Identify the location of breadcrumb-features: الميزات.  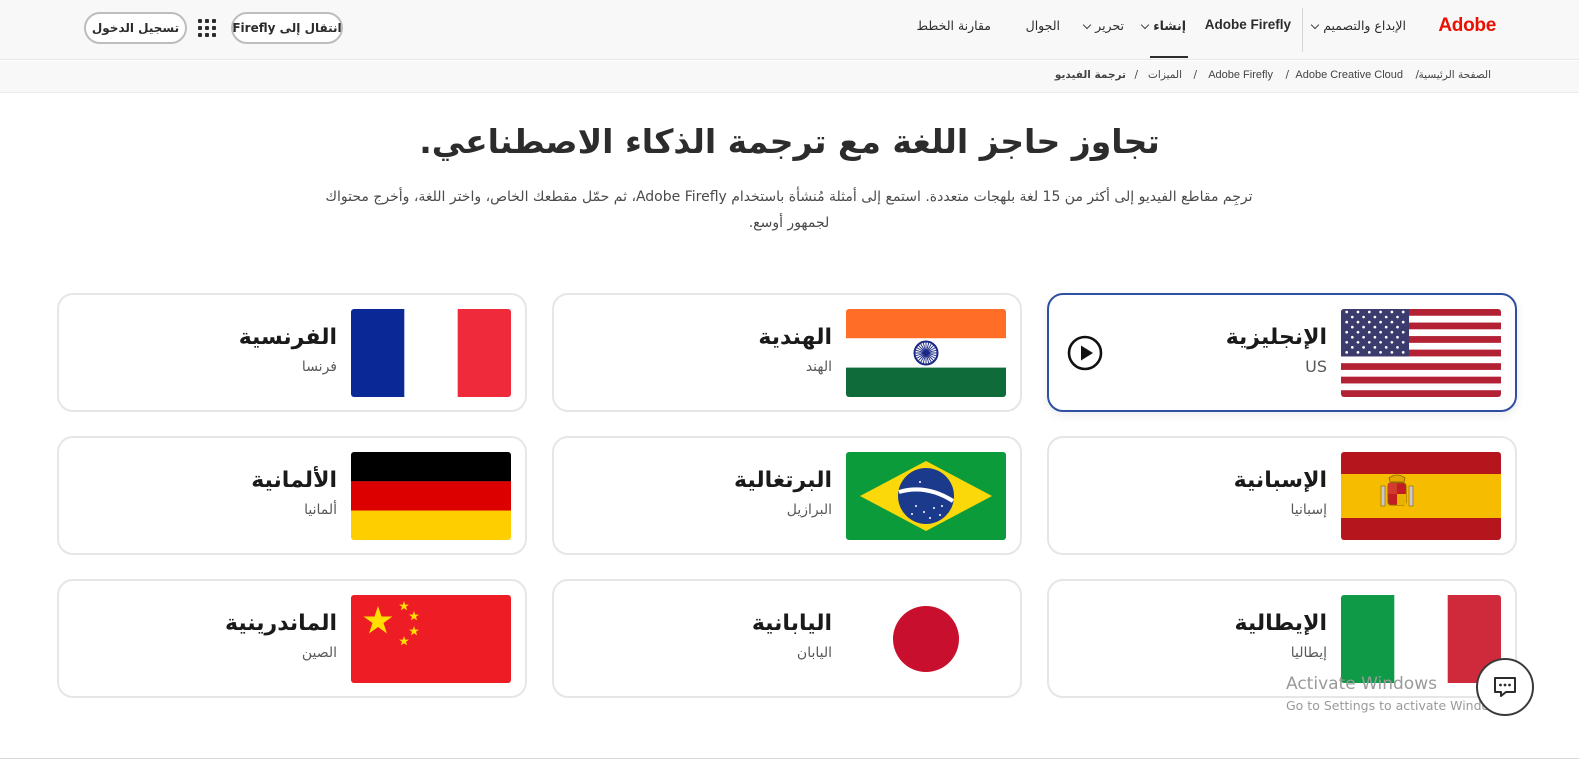
(1165, 75).